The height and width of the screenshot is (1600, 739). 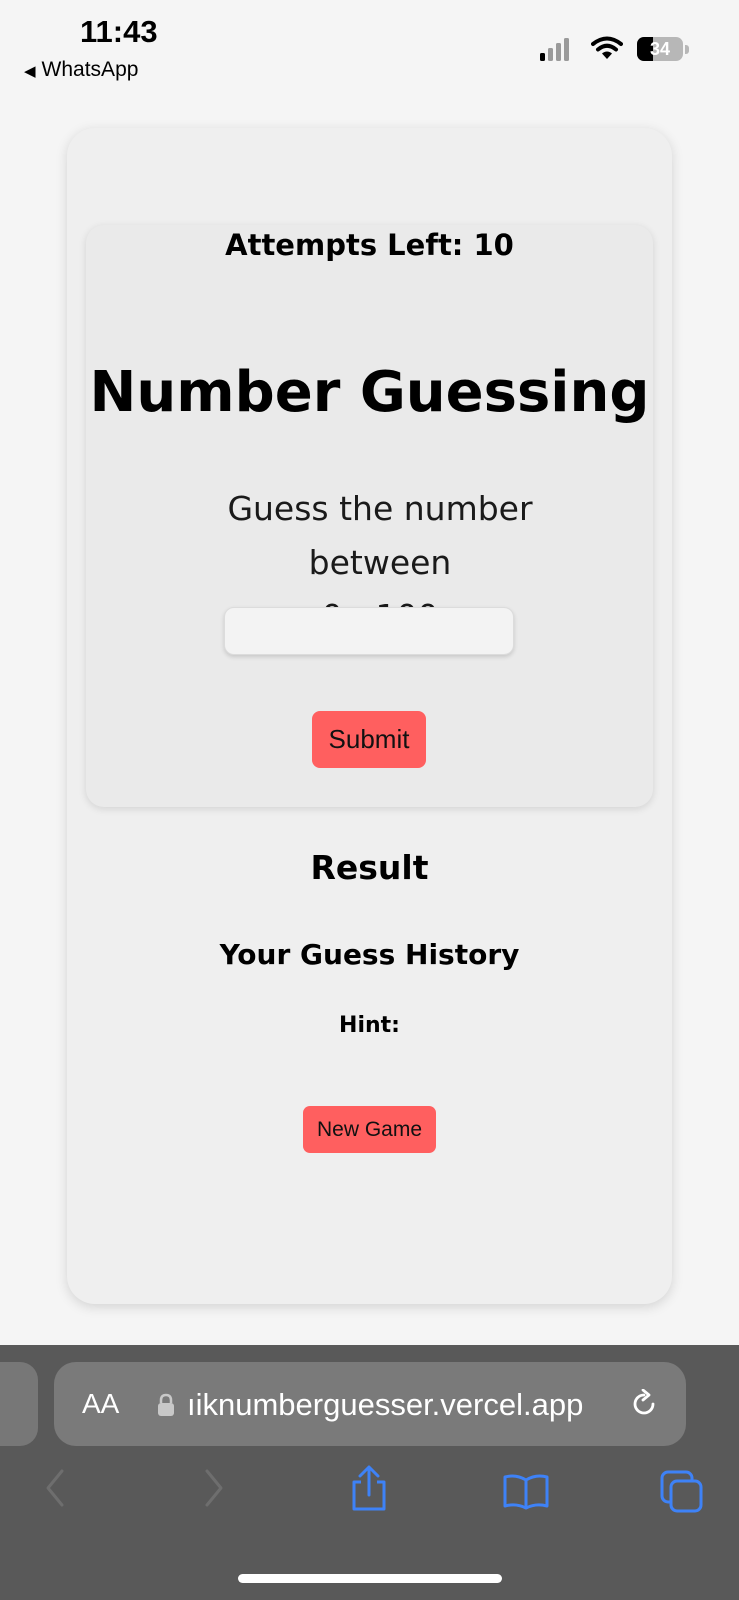 I want to click on cellular-signal-icon, so click(x=554, y=49).